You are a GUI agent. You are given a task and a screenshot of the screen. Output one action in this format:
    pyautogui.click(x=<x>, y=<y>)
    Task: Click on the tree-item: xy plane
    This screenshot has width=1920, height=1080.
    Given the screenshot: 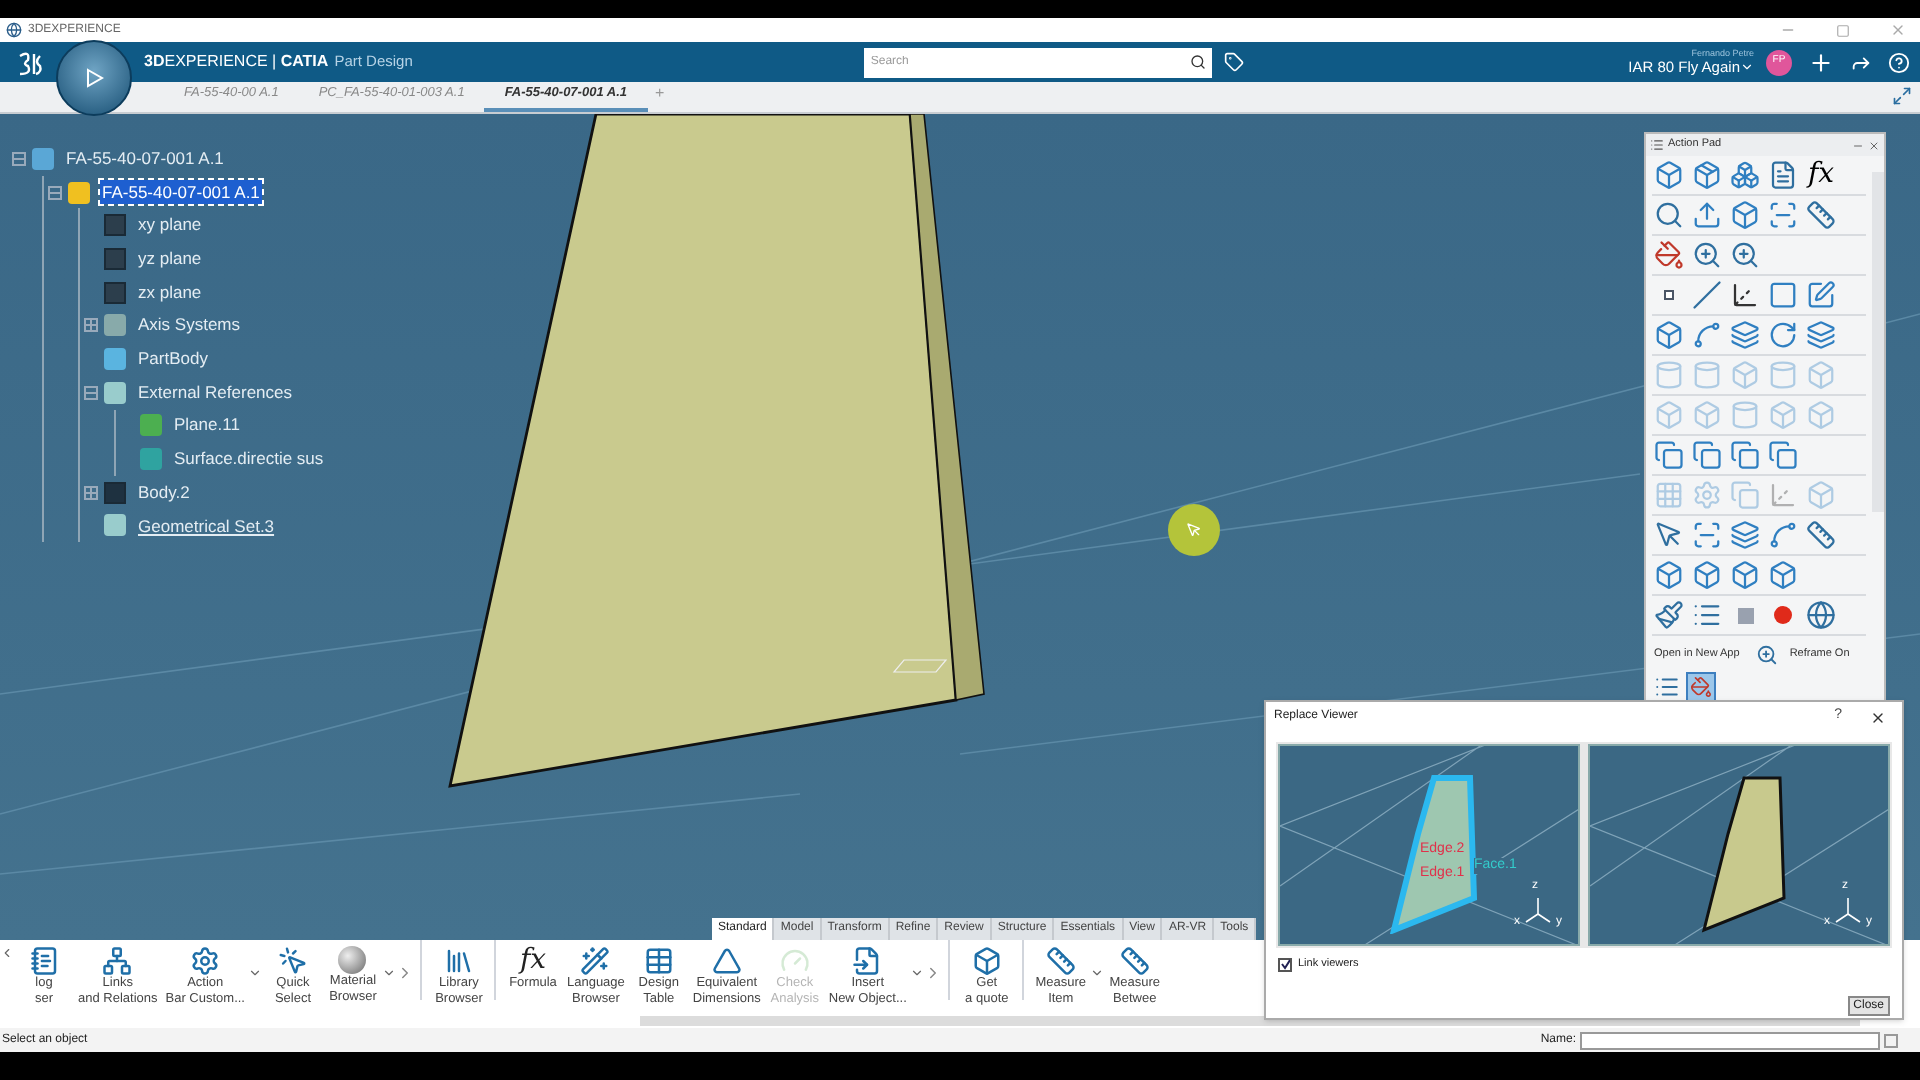 What is the action you would take?
    pyautogui.click(x=170, y=225)
    